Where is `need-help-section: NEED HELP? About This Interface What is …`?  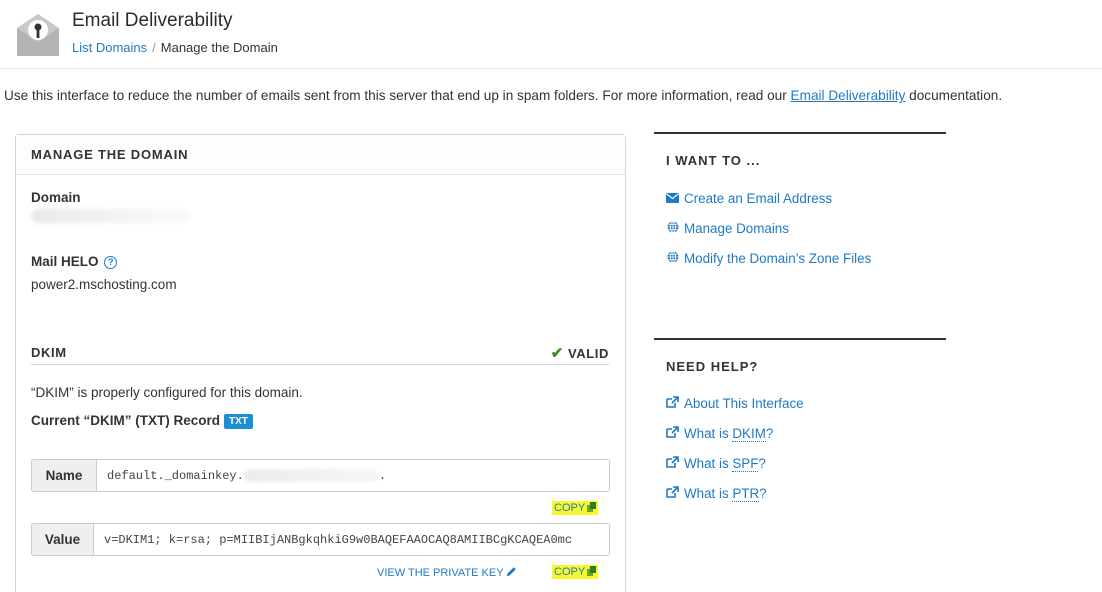 need-help-section: NEED HELP? About This Interface What is … is located at coordinates (800, 428).